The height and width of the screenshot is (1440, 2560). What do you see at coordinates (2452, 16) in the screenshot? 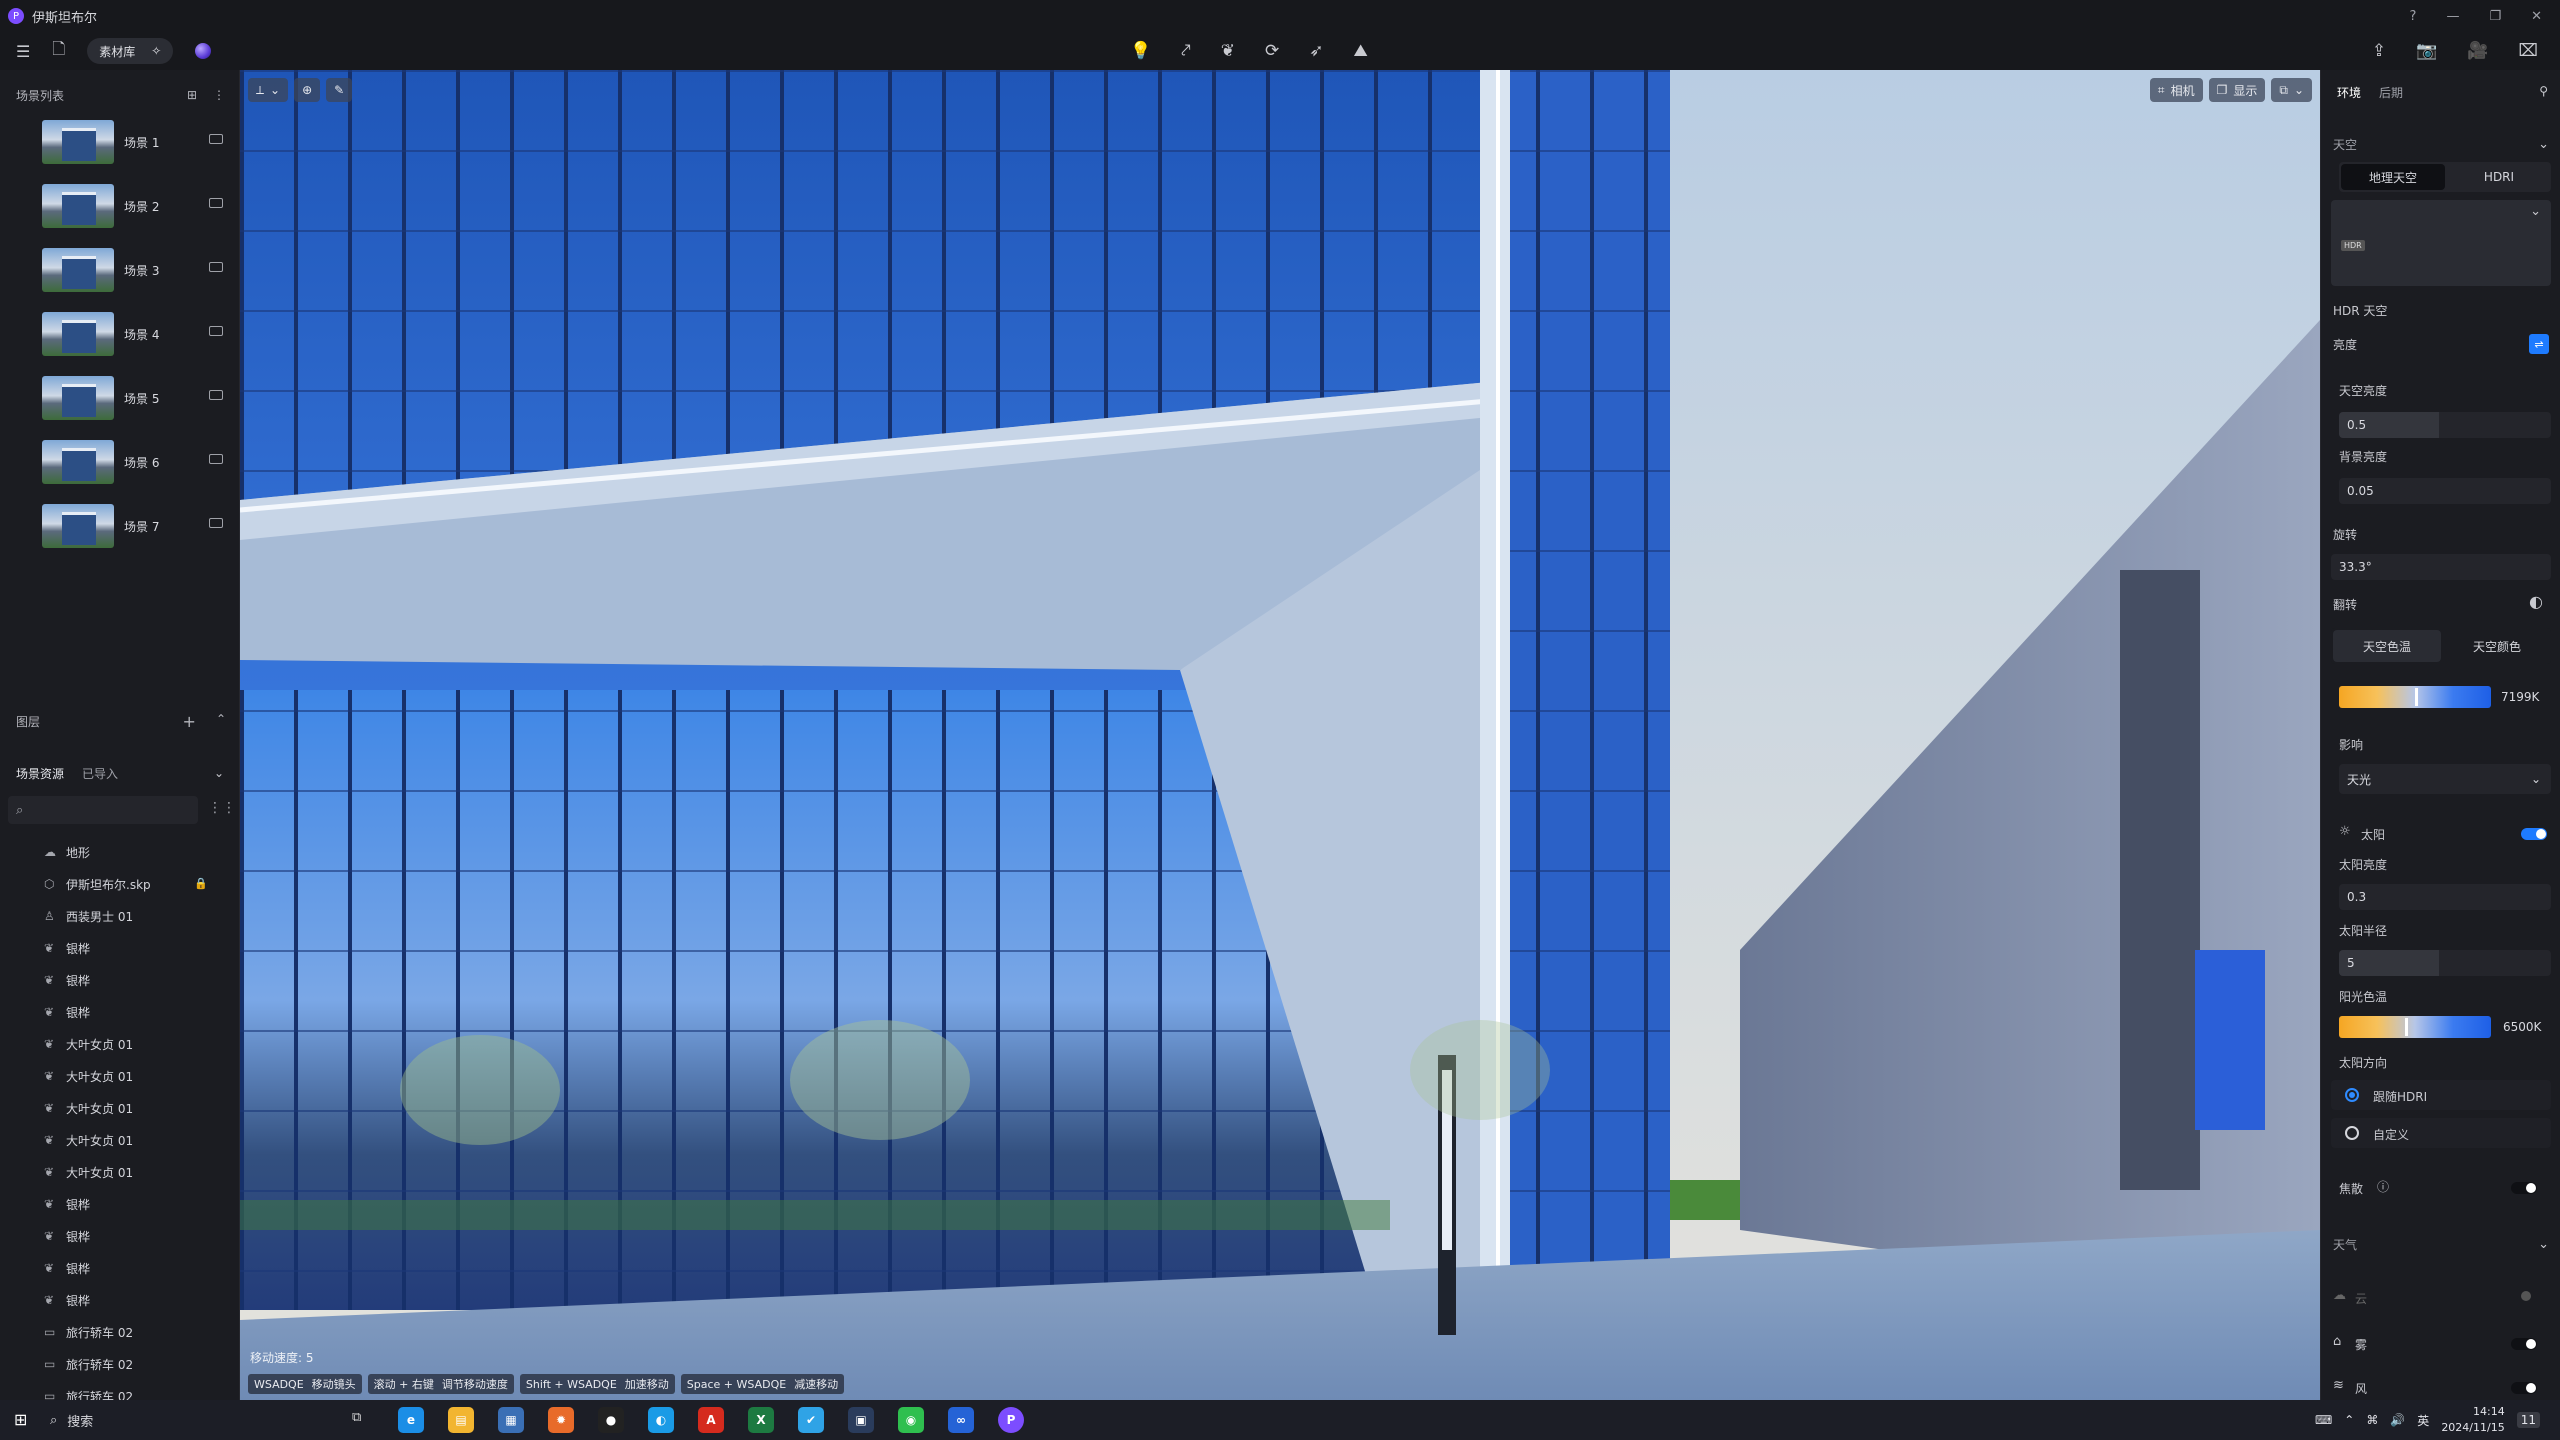
I see `minimize-button: —` at bounding box center [2452, 16].